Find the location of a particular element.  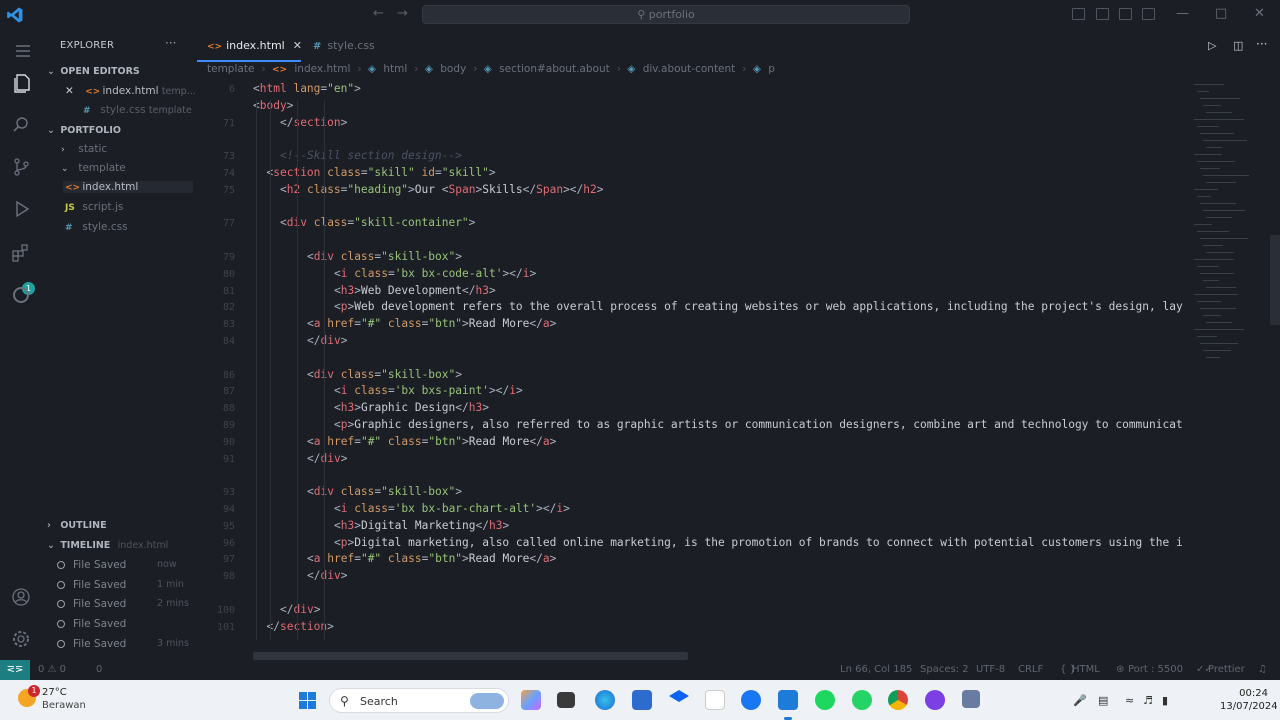

timeline-entry: File Saved 3 mins is located at coordinates (123, 644).